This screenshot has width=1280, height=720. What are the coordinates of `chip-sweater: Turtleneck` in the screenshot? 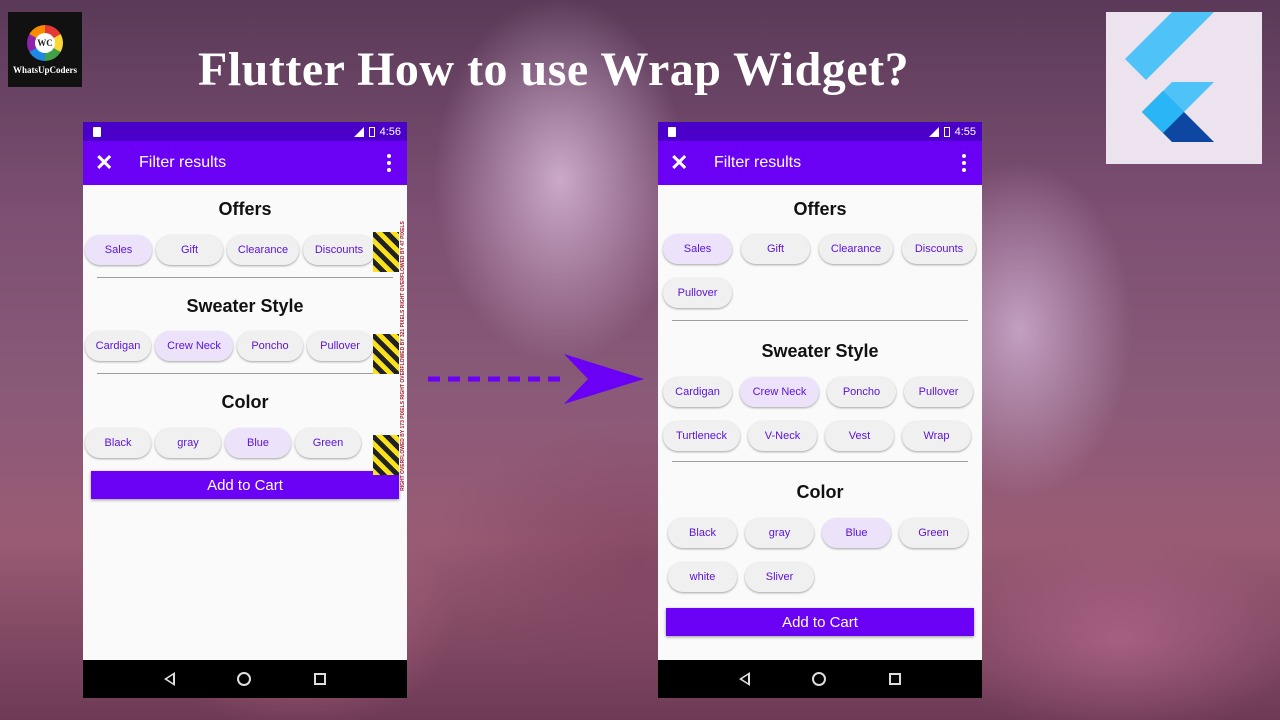 It's located at (701, 436).